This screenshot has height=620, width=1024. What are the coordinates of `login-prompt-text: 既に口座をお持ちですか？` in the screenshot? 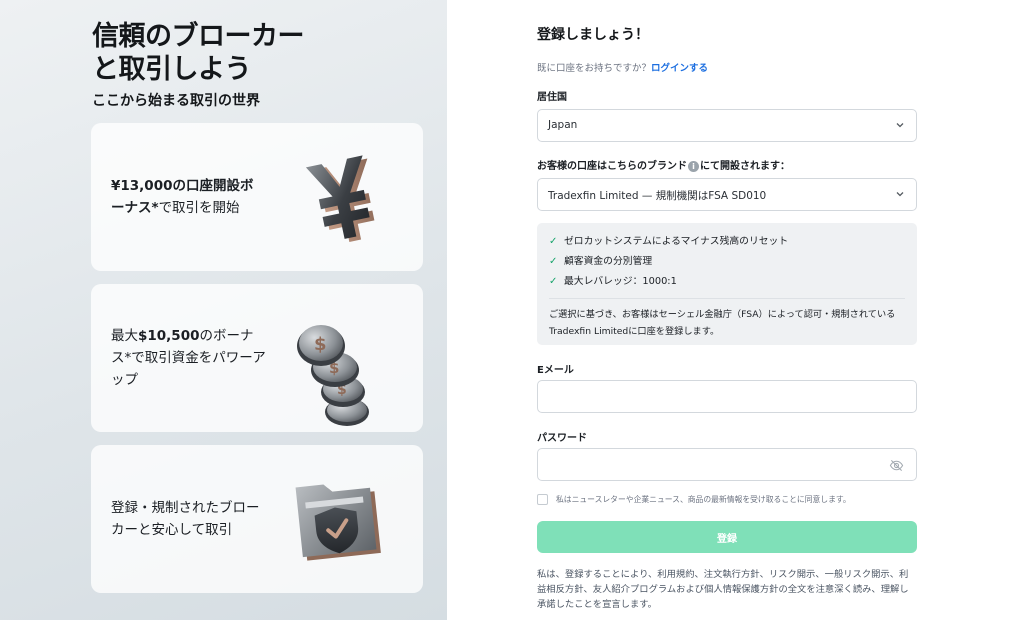 It's located at (594, 68).